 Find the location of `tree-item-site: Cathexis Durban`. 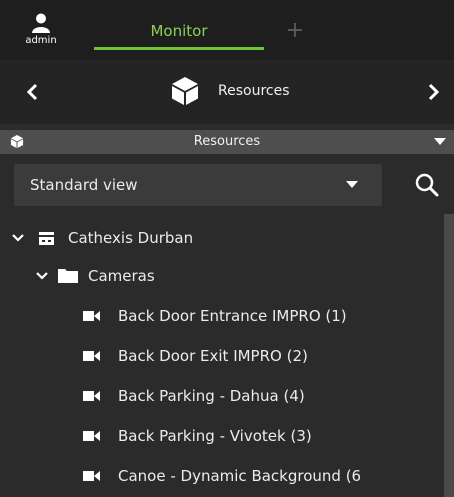

tree-item-site: Cathexis Durban is located at coordinates (220, 238).